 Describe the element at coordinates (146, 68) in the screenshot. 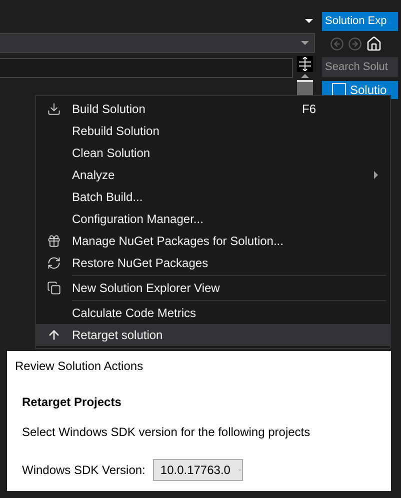

I see `input-field` at that location.